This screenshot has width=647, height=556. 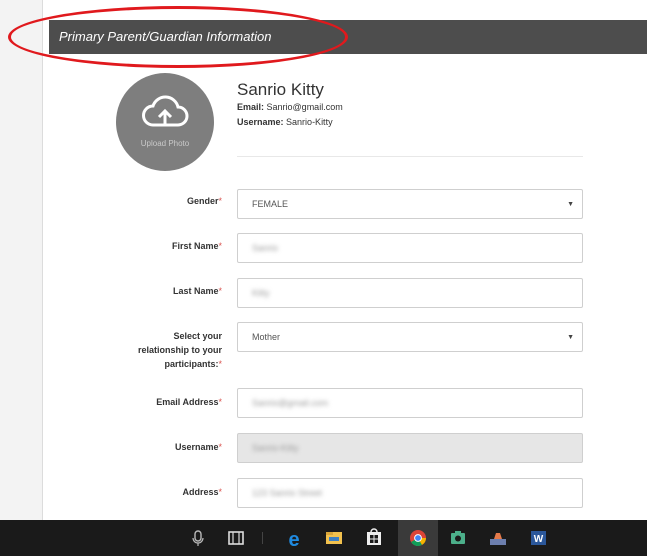 I want to click on last-name-label: Last Name*, so click(x=197, y=291).